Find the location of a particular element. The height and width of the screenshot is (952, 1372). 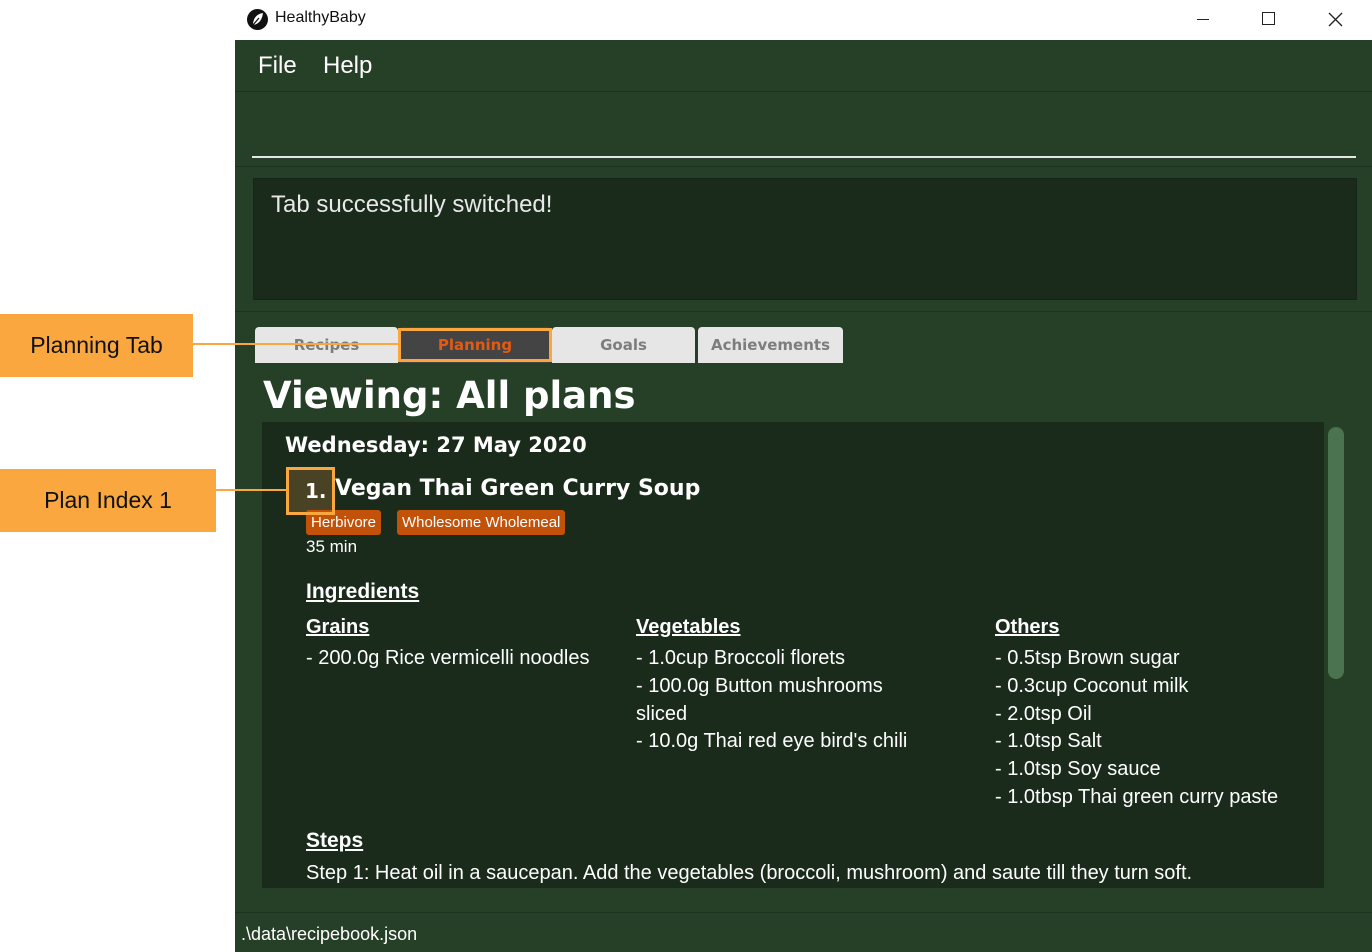

minimize-icon is located at coordinates (1203, 19).